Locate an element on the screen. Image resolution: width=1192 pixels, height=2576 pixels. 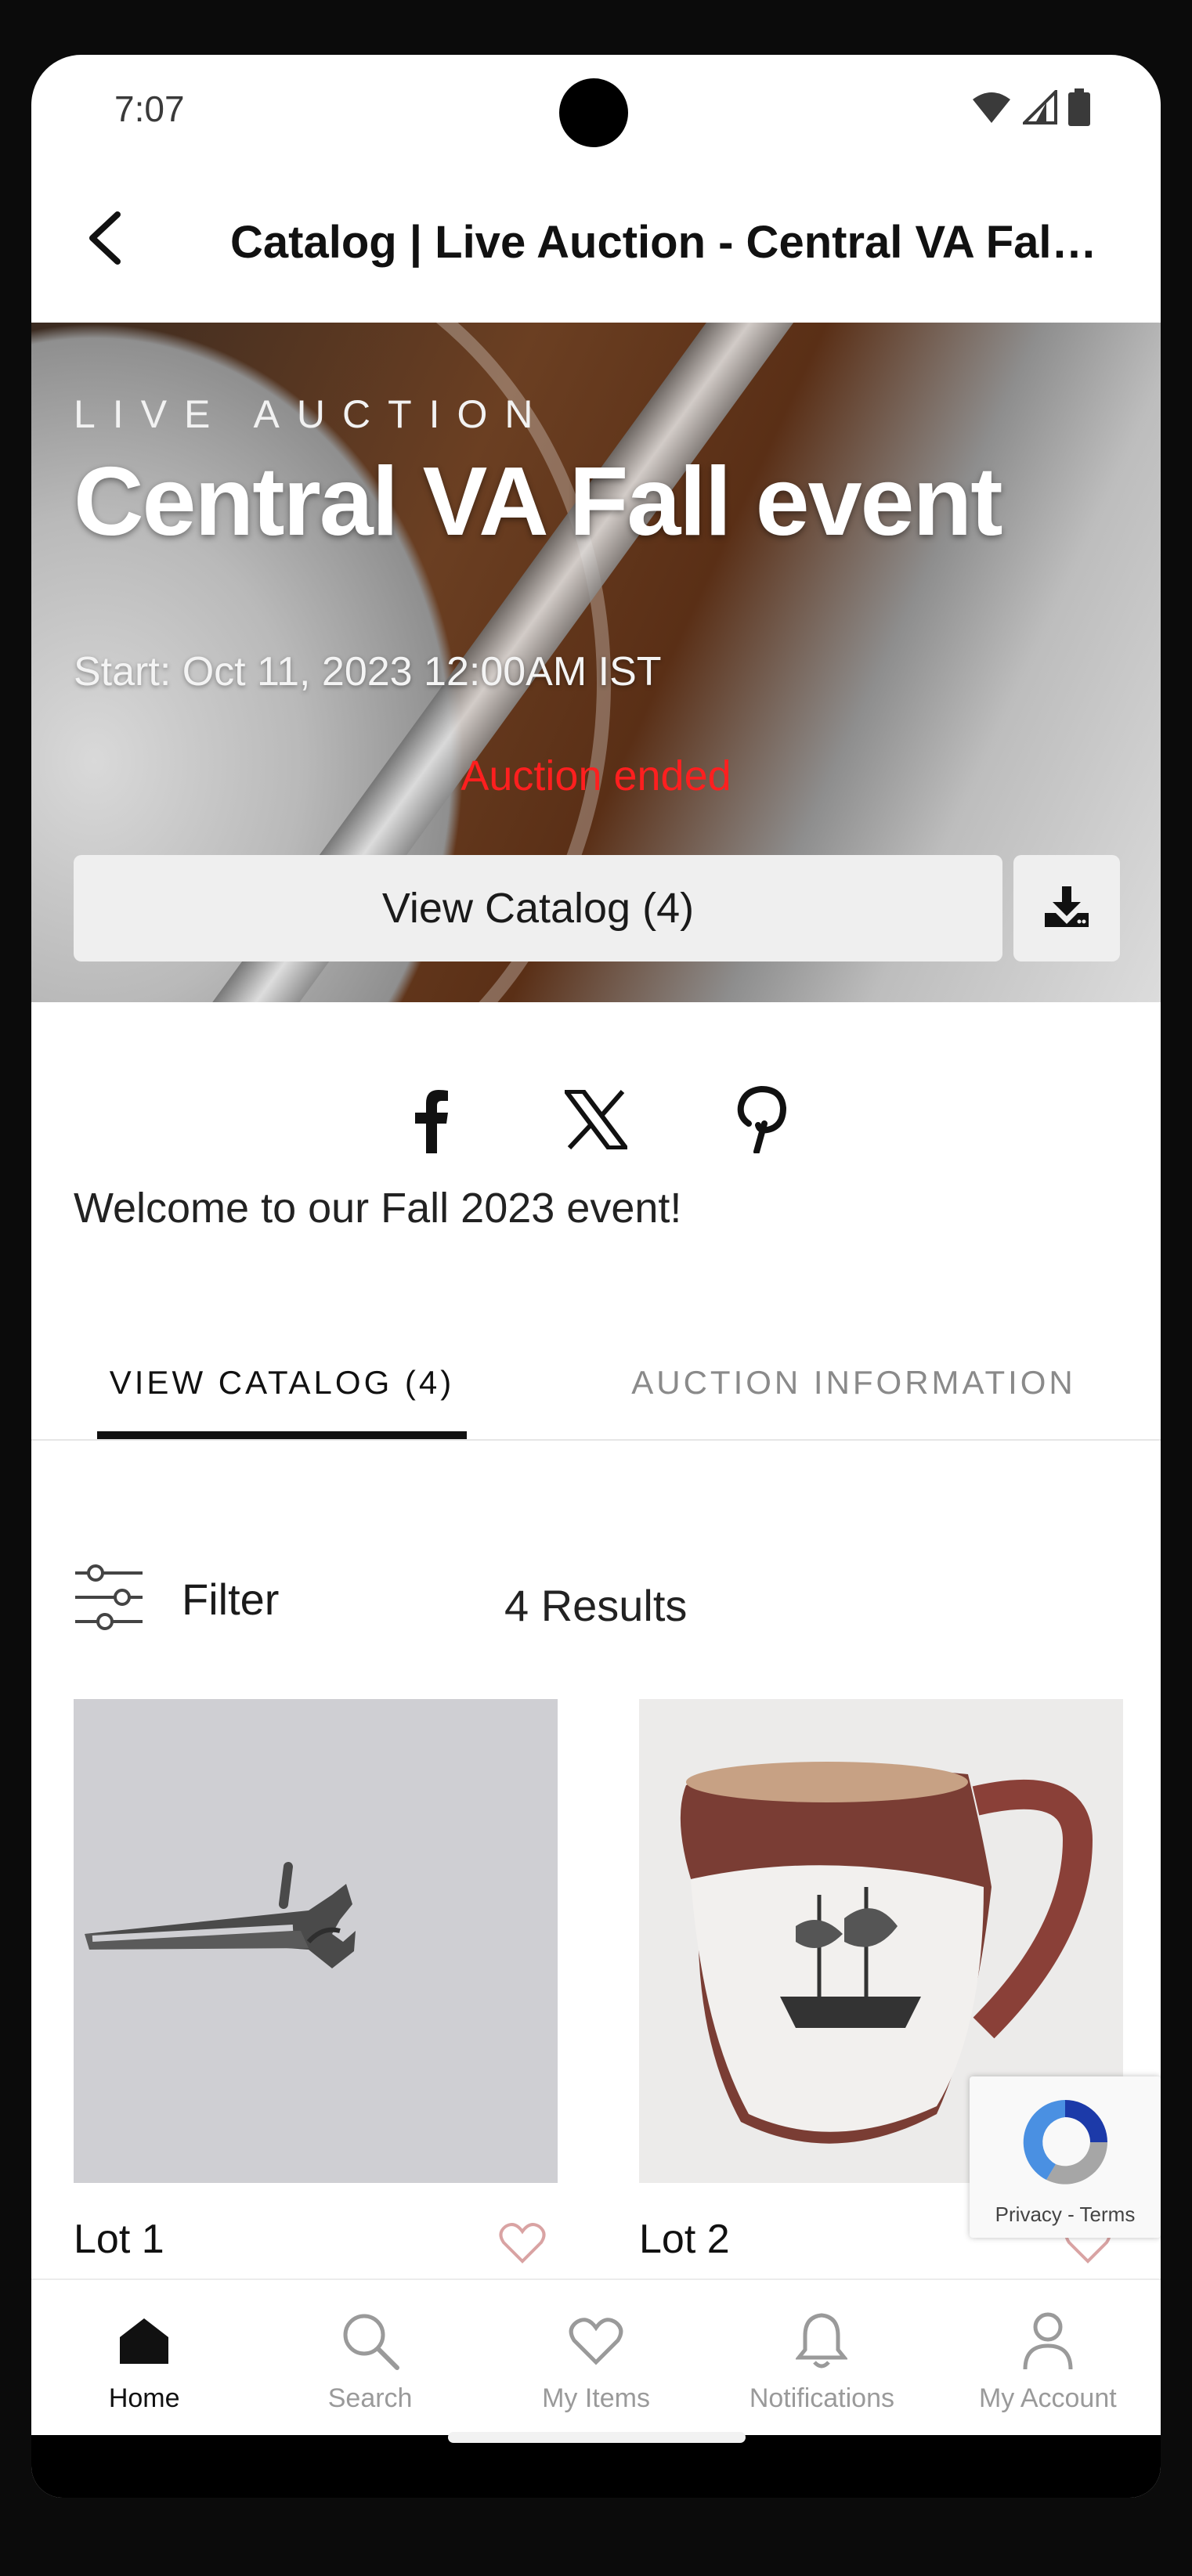
camera-cutout is located at coordinates (593, 113).